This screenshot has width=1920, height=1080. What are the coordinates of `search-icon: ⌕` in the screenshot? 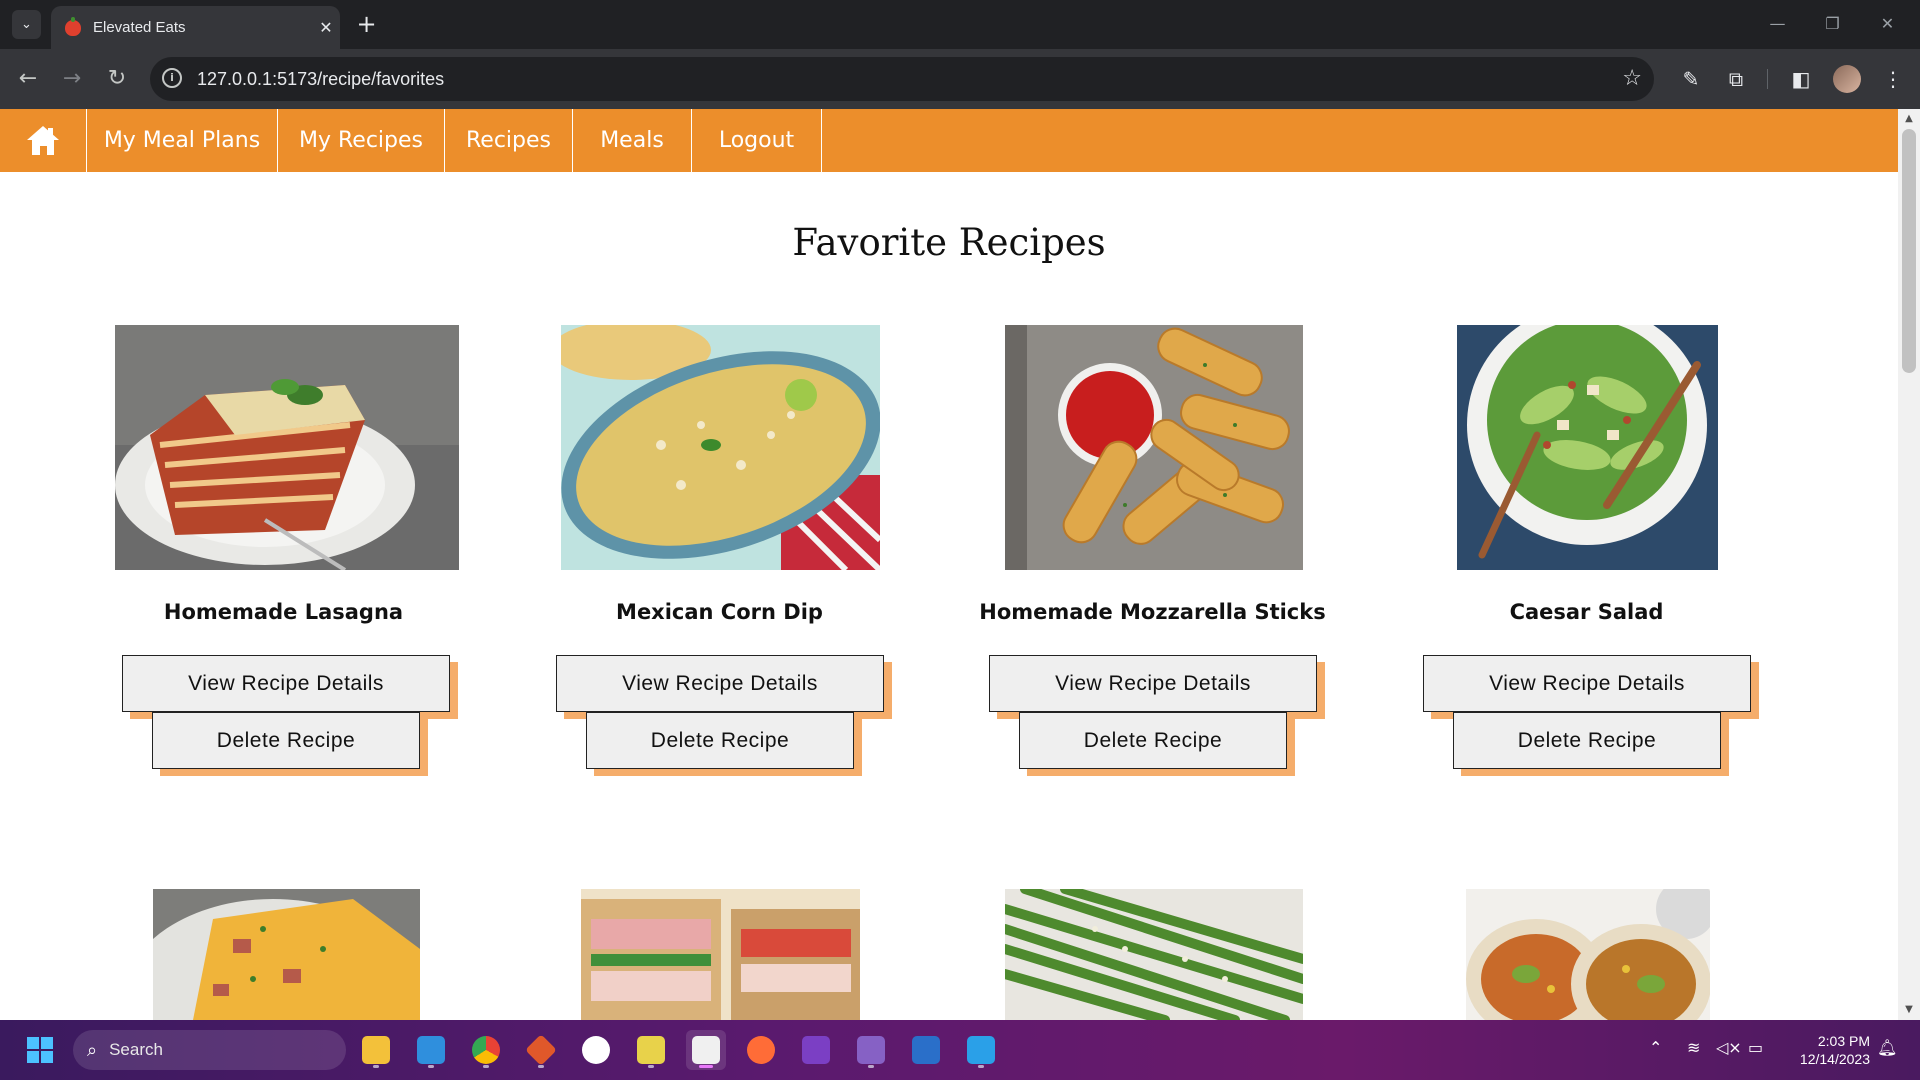 It's located at (92, 1050).